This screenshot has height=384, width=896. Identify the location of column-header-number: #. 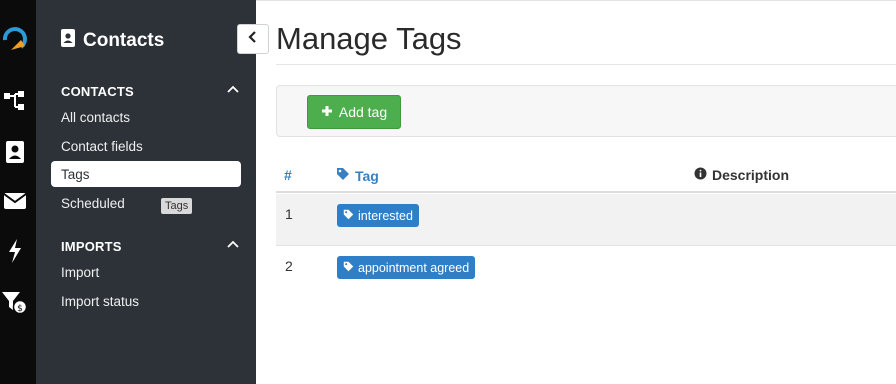
(288, 175).